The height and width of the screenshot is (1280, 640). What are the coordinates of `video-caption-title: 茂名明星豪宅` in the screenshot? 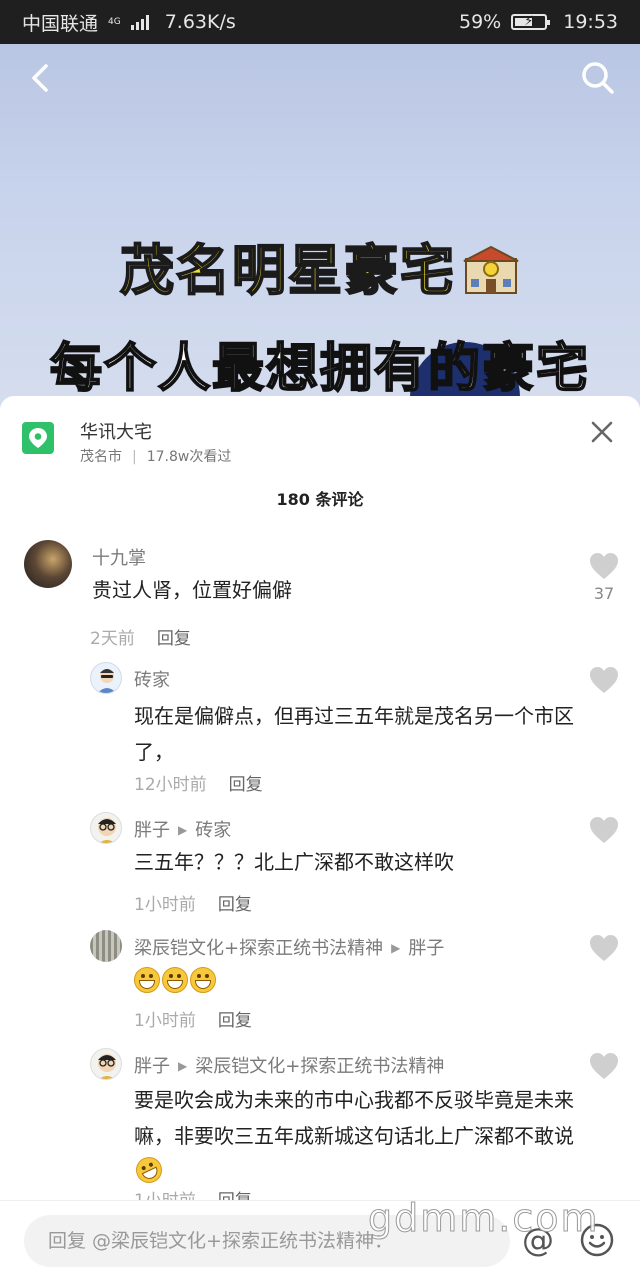 It's located at (320, 265).